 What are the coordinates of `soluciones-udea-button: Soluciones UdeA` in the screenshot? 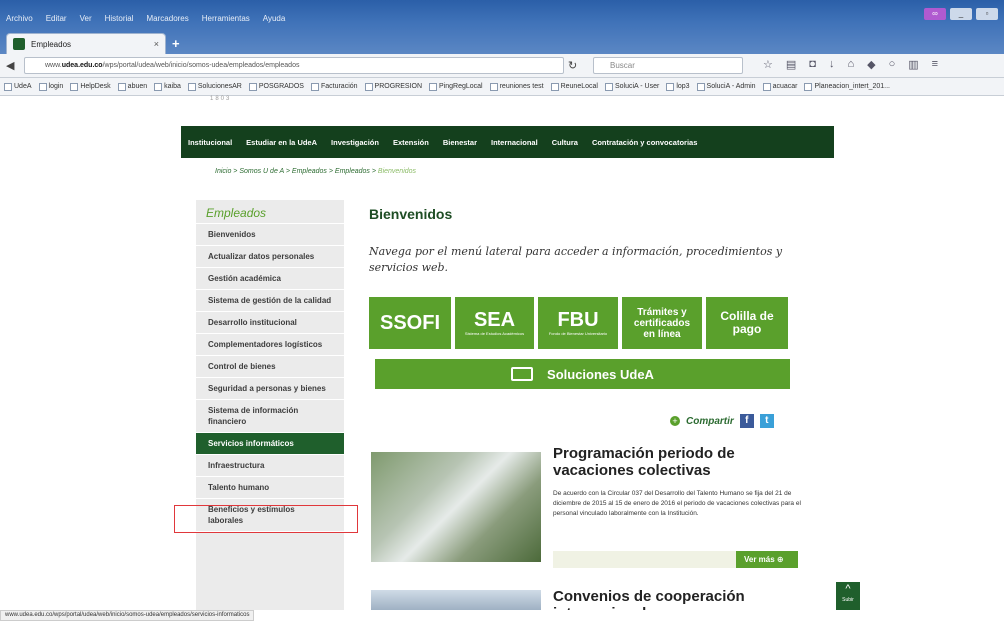 It's located at (582, 374).